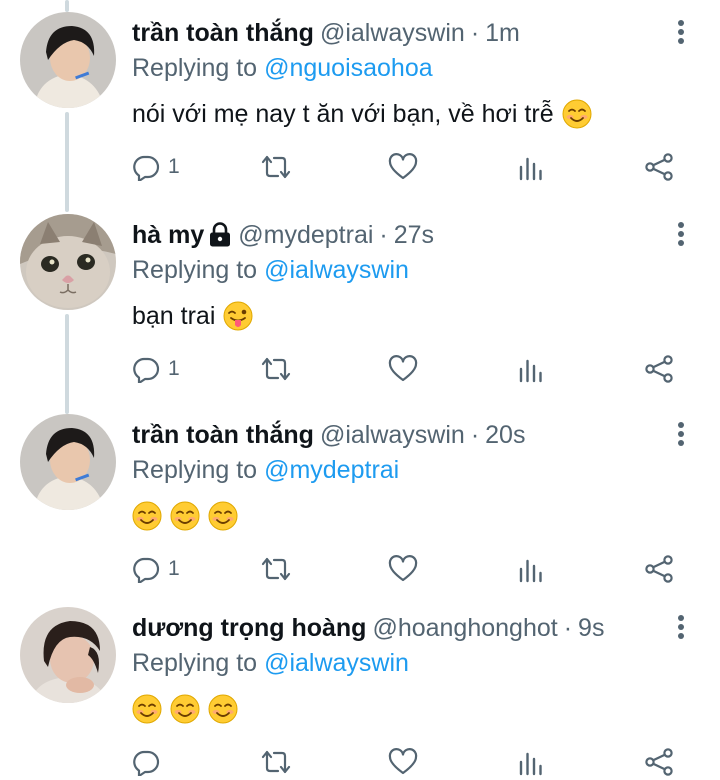 This screenshot has height=780, width=720. I want to click on timestamp: 27s, so click(414, 235).